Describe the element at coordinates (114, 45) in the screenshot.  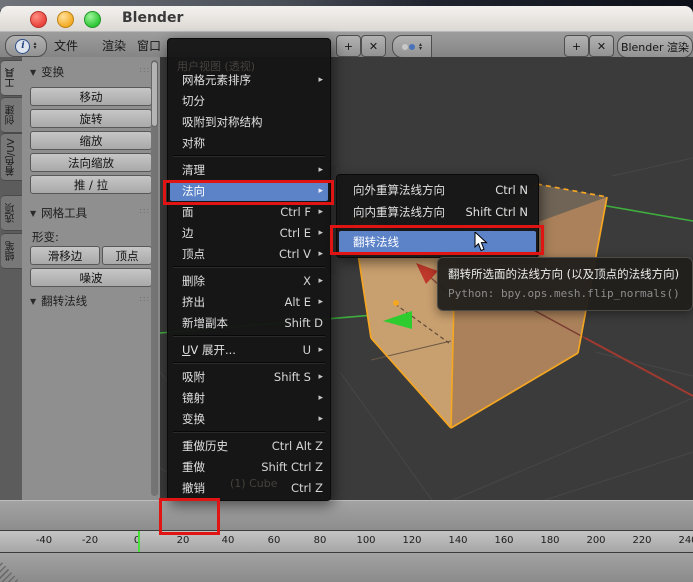
I see `menu-render: 渲染` at that location.